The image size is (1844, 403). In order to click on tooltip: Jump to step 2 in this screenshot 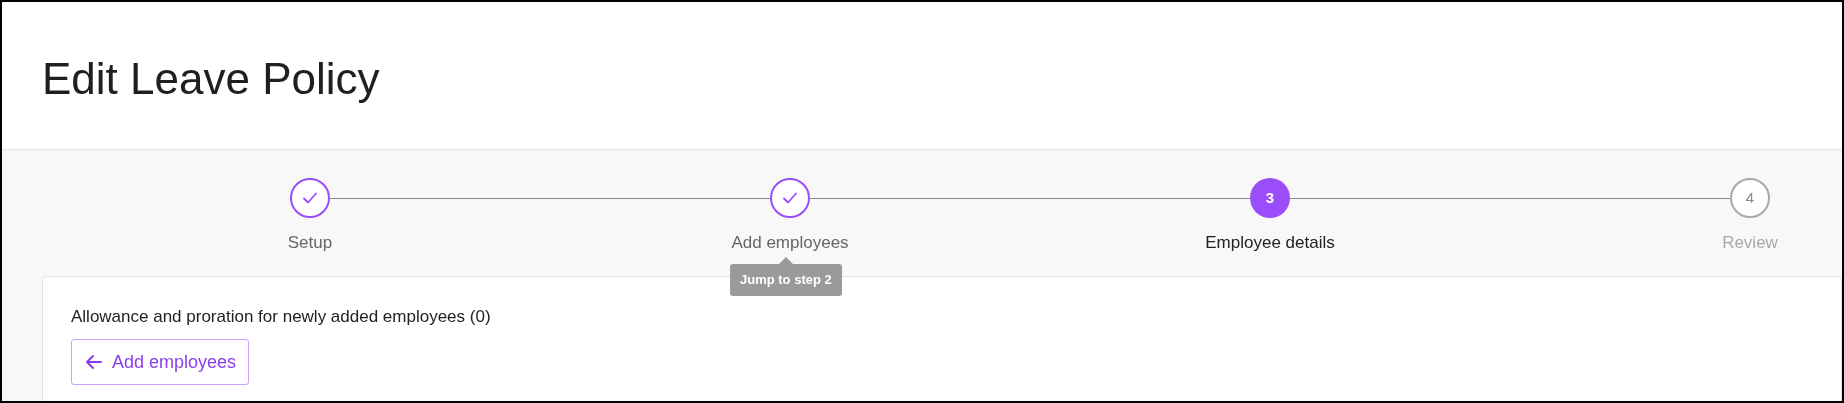, I will do `click(786, 280)`.